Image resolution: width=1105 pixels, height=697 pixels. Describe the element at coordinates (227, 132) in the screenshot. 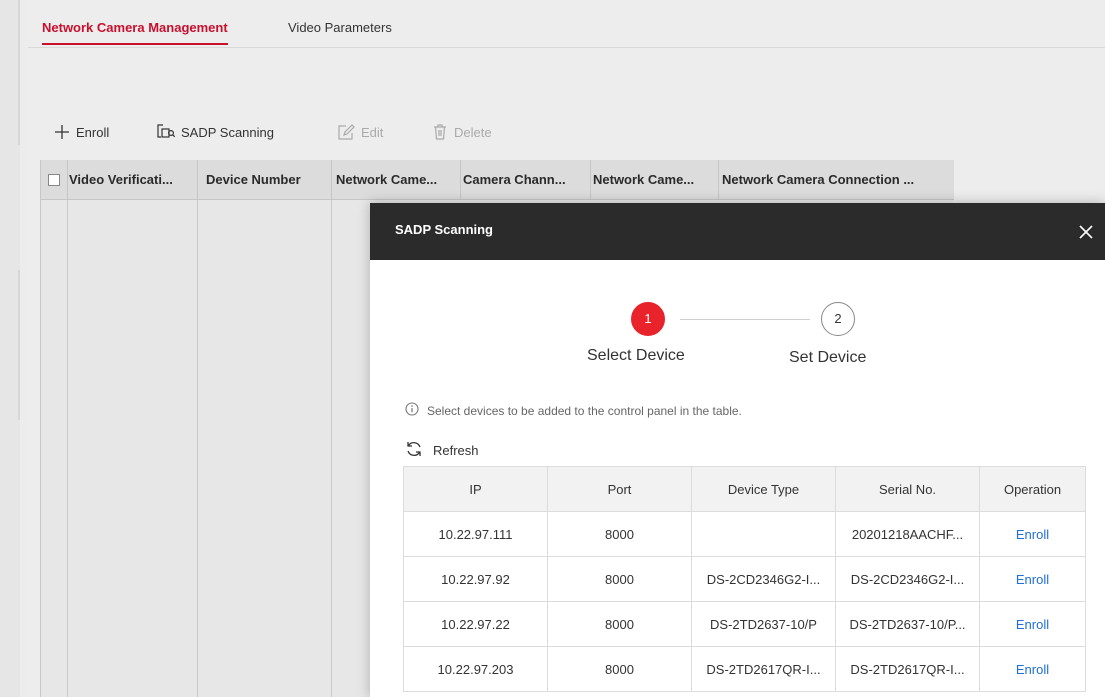

I see `sadp-scanning-label: SADP Scanning` at that location.